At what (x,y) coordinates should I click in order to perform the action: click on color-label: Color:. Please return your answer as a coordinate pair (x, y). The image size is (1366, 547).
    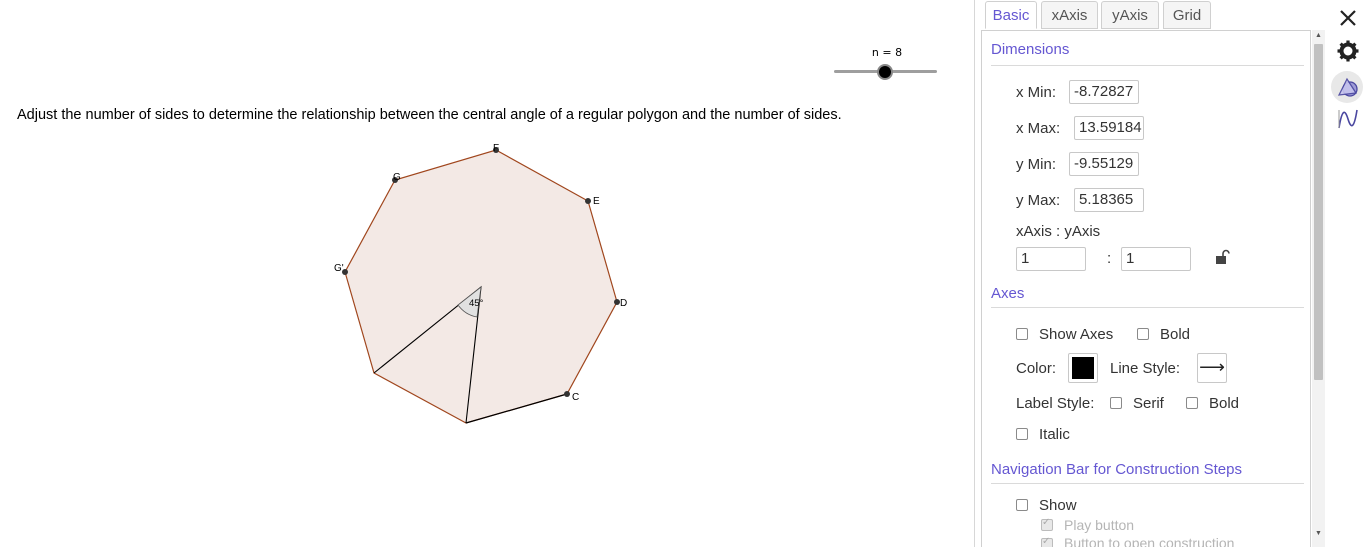
    Looking at the image, I should click on (1036, 368).